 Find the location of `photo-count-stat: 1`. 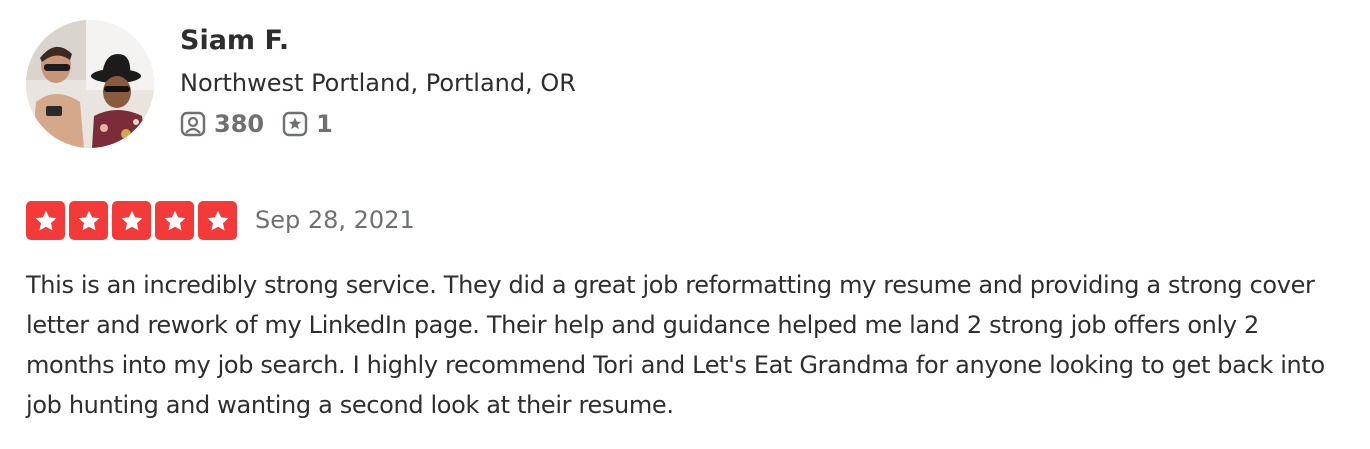

photo-count-stat: 1 is located at coordinates (307, 124).